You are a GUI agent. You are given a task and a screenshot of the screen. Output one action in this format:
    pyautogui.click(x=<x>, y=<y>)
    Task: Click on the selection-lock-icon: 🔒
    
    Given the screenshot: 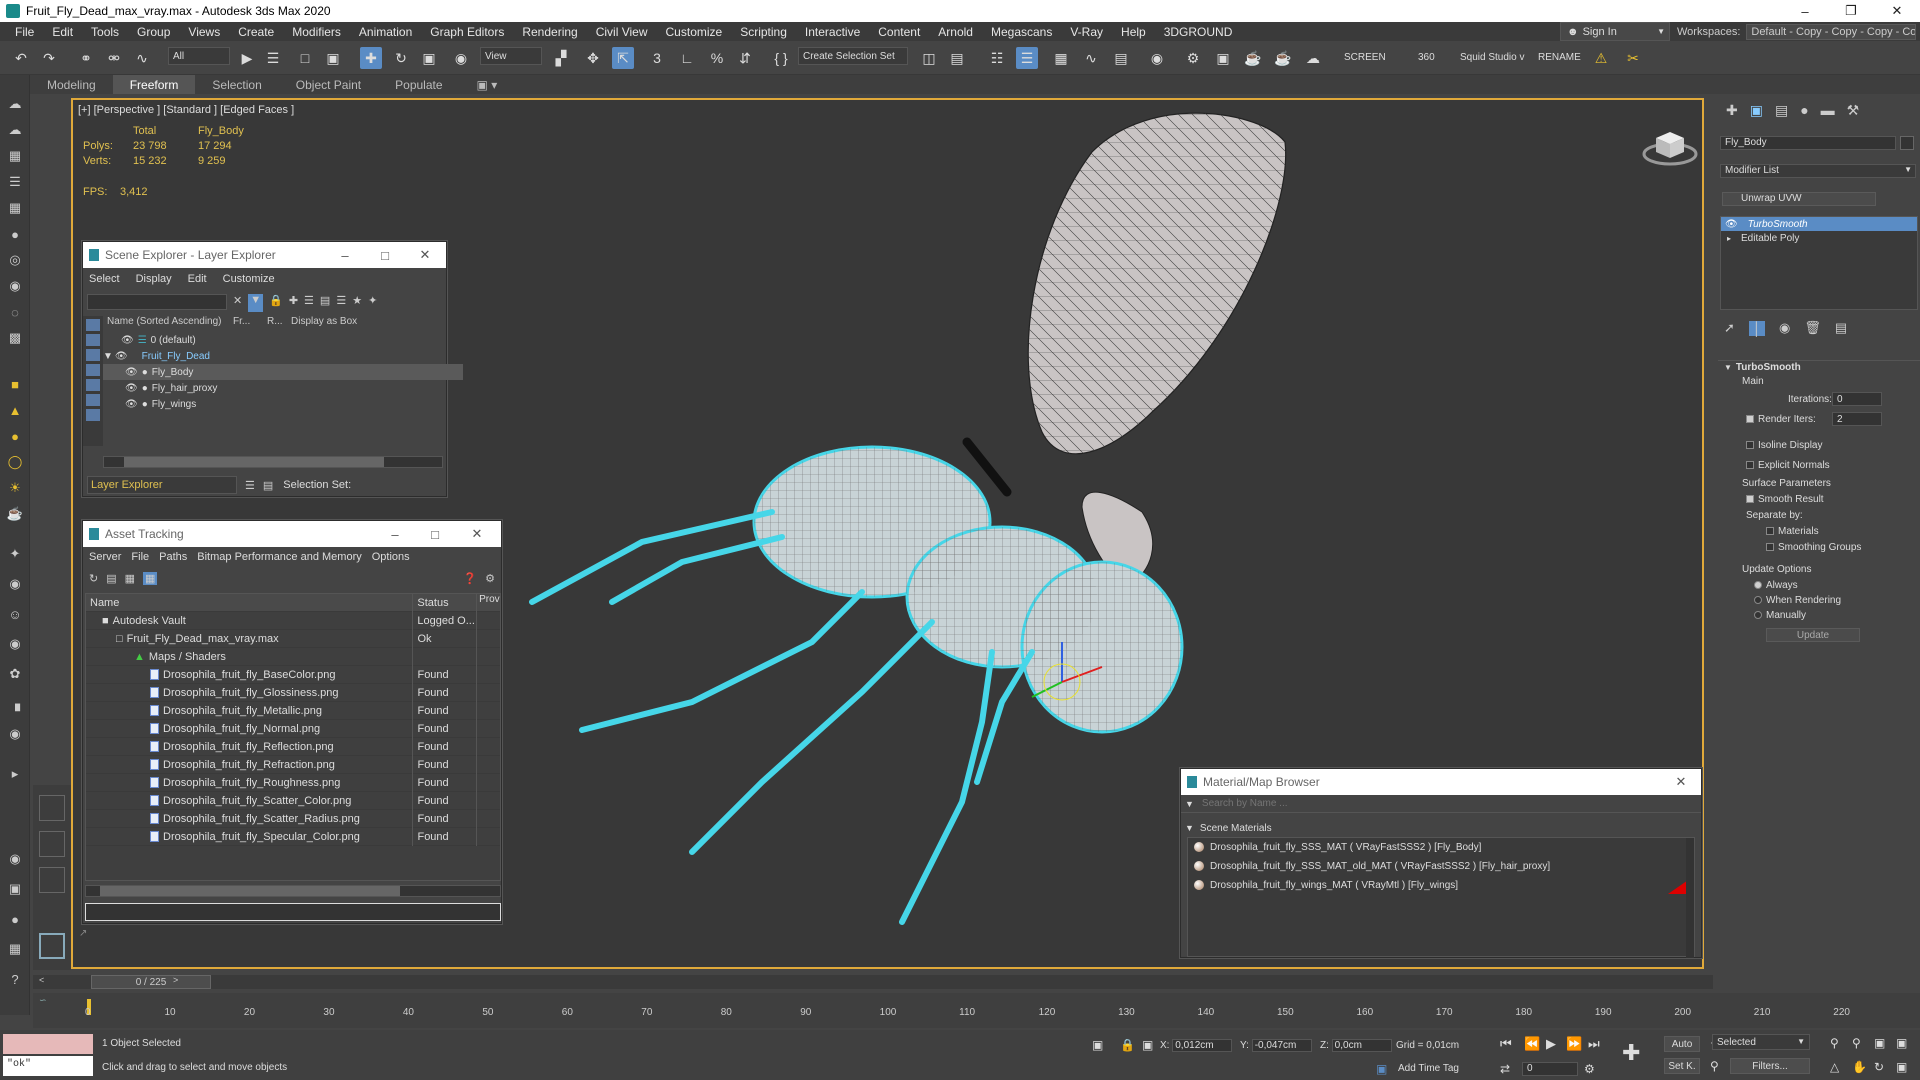 What is the action you would take?
    pyautogui.click(x=1127, y=1045)
    